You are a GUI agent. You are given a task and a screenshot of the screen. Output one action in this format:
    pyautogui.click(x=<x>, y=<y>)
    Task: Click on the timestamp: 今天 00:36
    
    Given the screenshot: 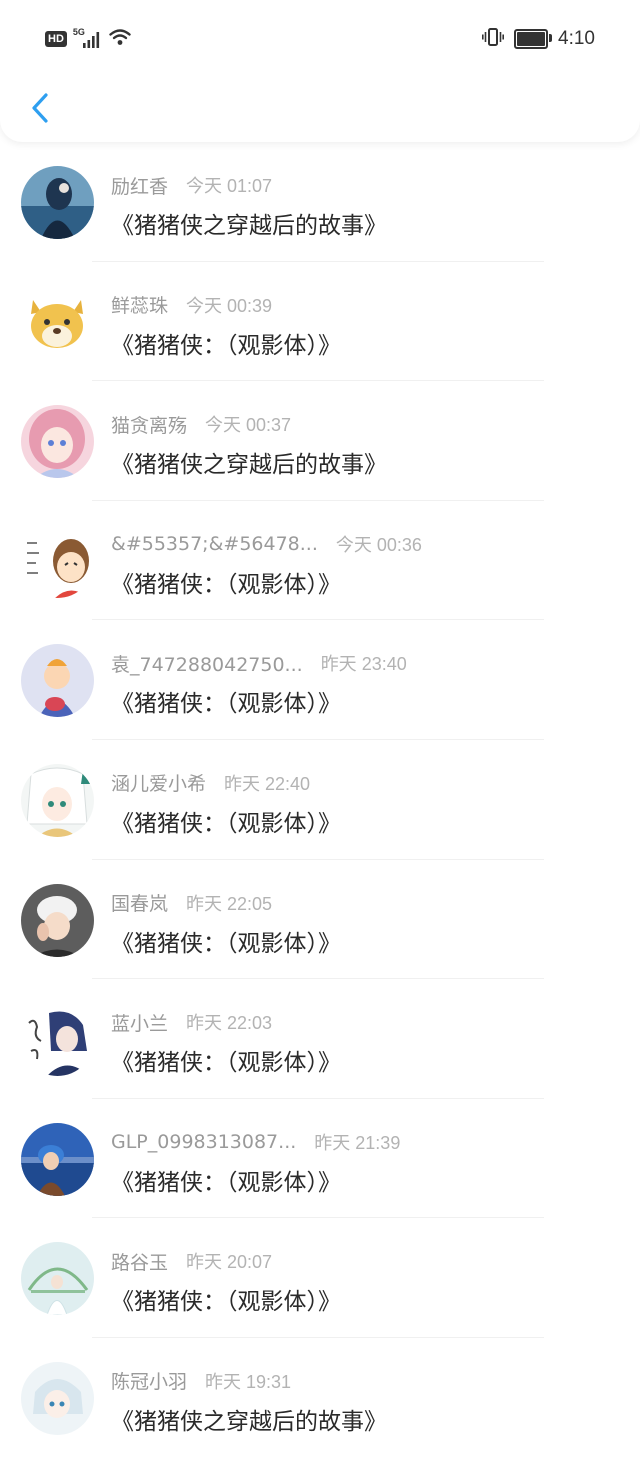 What is the action you would take?
    pyautogui.click(x=378, y=544)
    